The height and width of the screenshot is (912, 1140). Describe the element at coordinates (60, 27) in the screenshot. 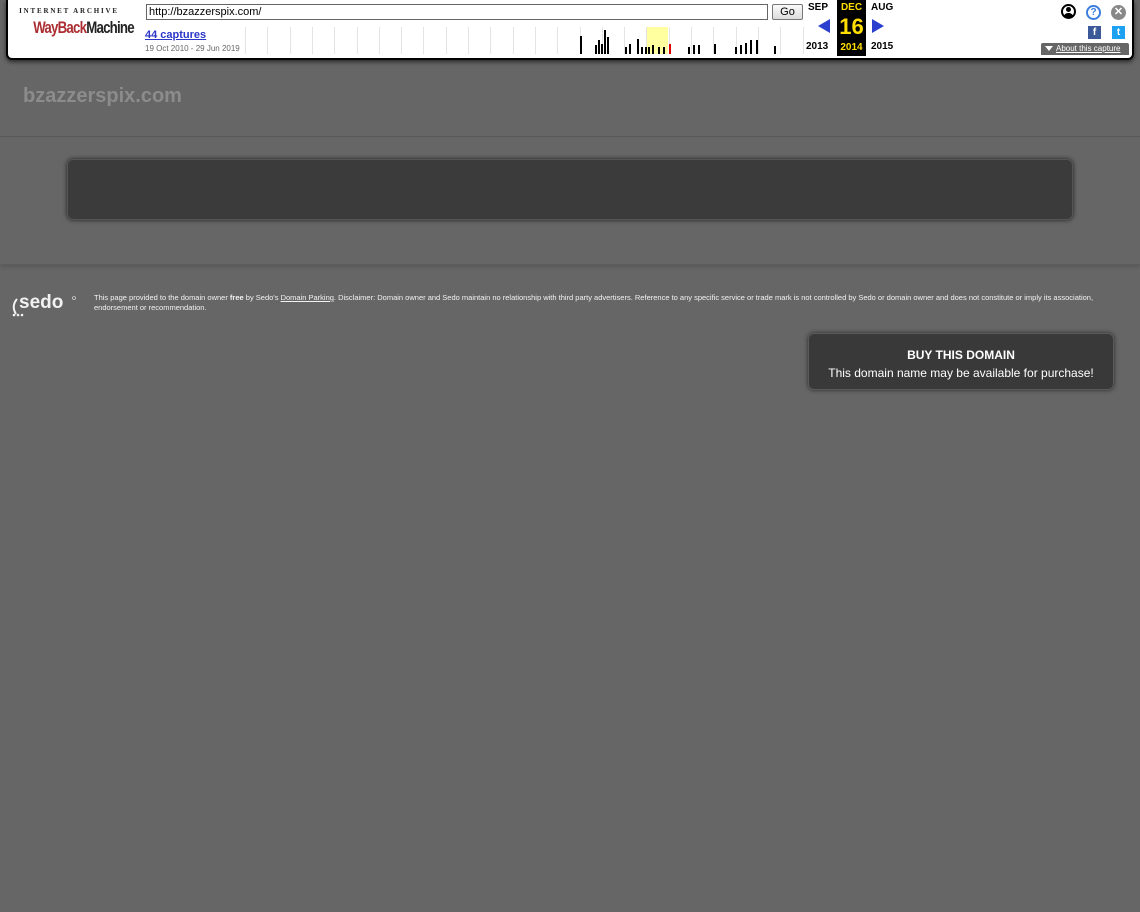

I see `logo-way-text: WayBack` at that location.